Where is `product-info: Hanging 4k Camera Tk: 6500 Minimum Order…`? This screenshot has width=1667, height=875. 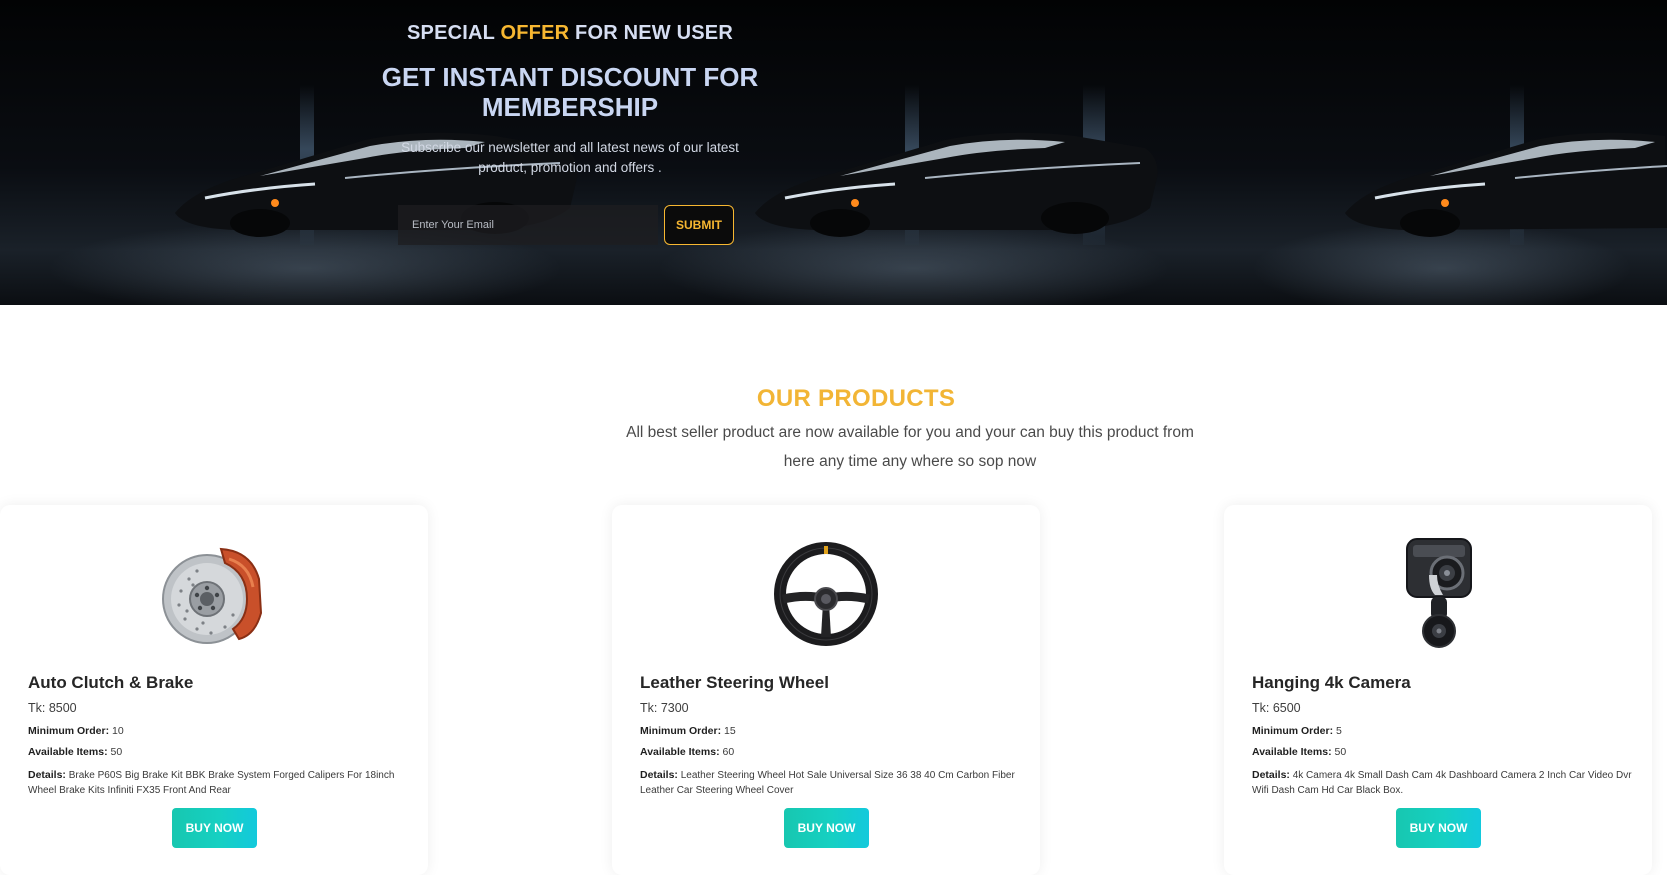
product-info: Hanging 4k Camera Tk: 6500 Minimum Order… is located at coordinates (1442, 735).